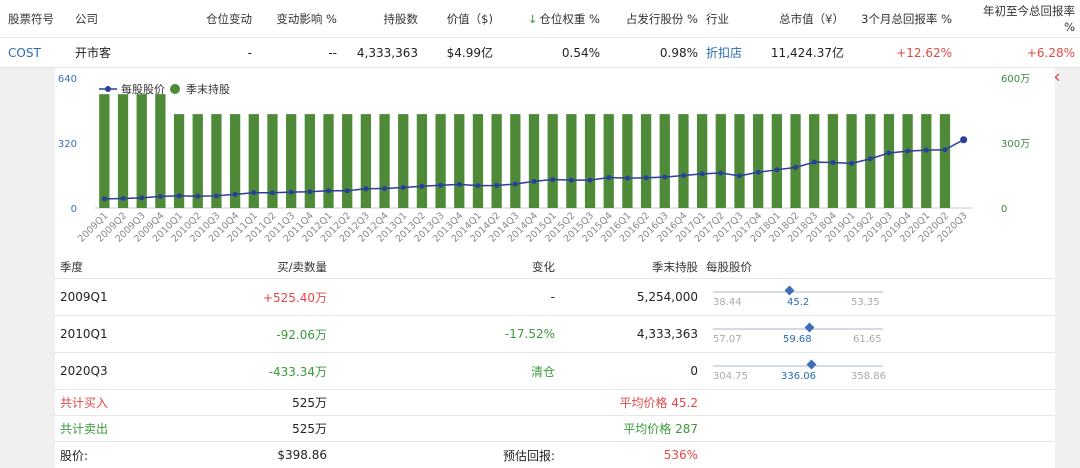 The image size is (1080, 468). I want to click on col-return-3m-label: 3个月总回报率 %, so click(906, 18).